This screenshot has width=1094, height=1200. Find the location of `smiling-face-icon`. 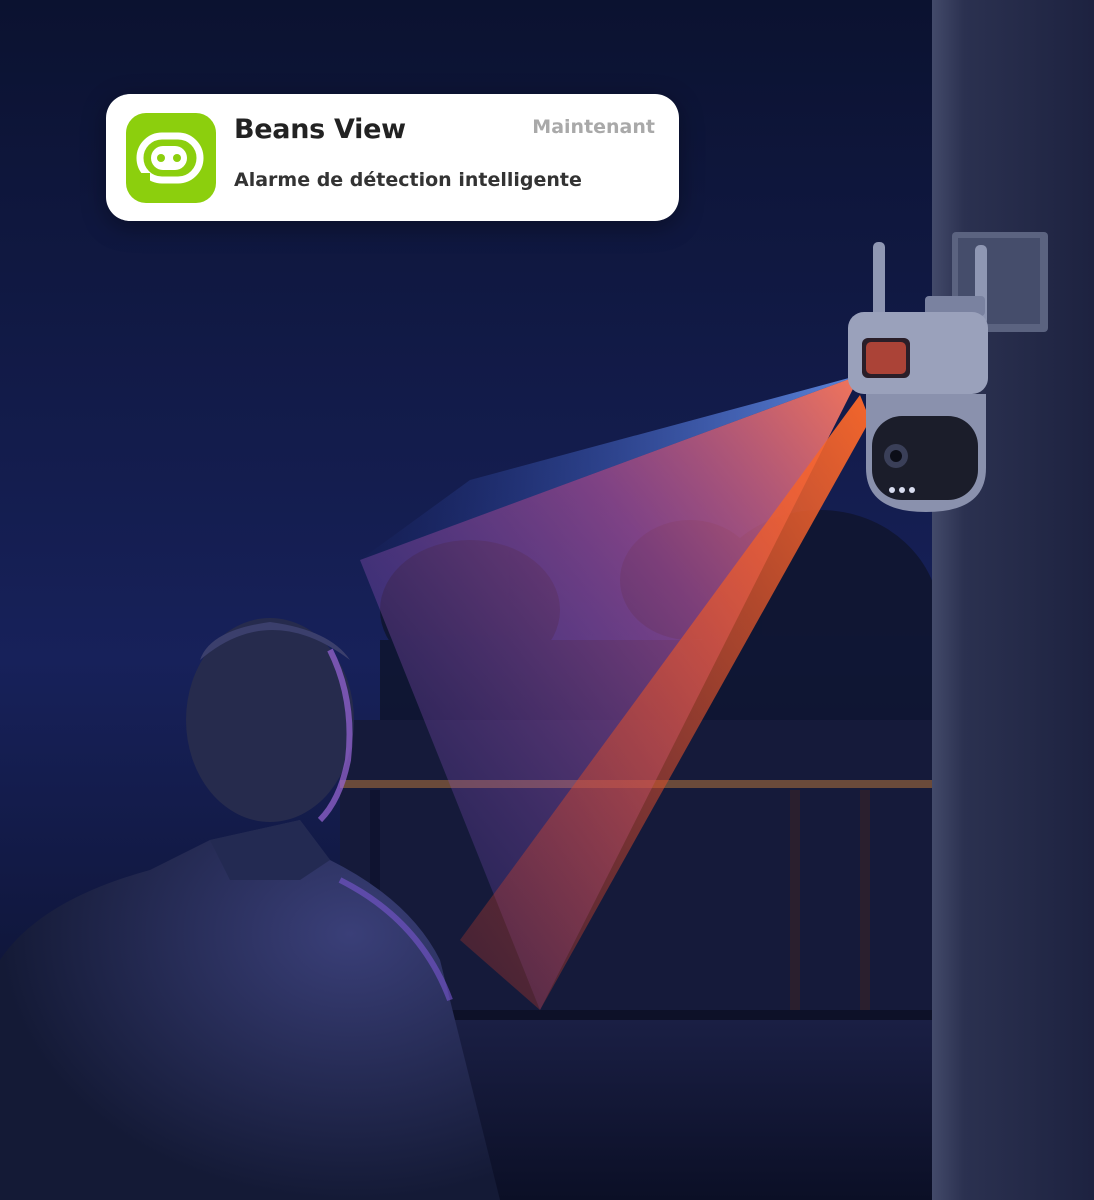

smiling-face-icon is located at coordinates (170, 158).